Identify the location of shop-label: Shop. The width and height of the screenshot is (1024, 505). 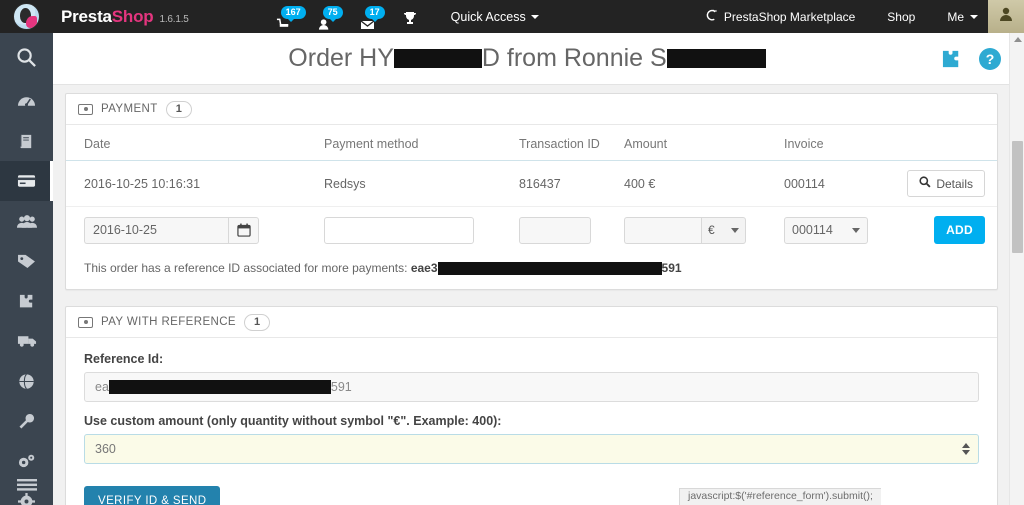
(901, 16).